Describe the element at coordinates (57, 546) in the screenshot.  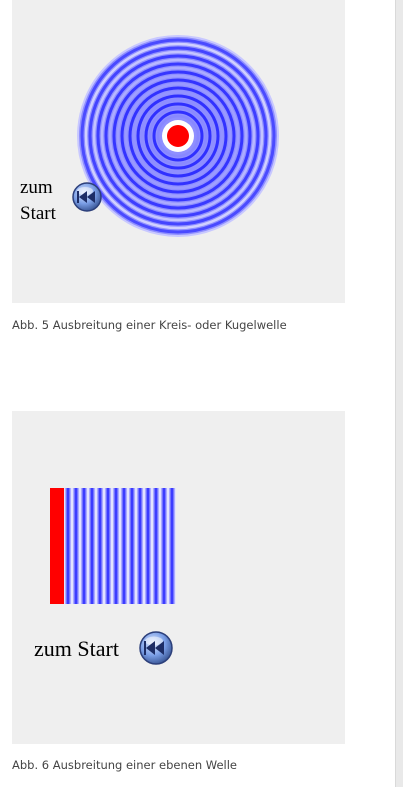
I see `wave-source-bar` at that location.